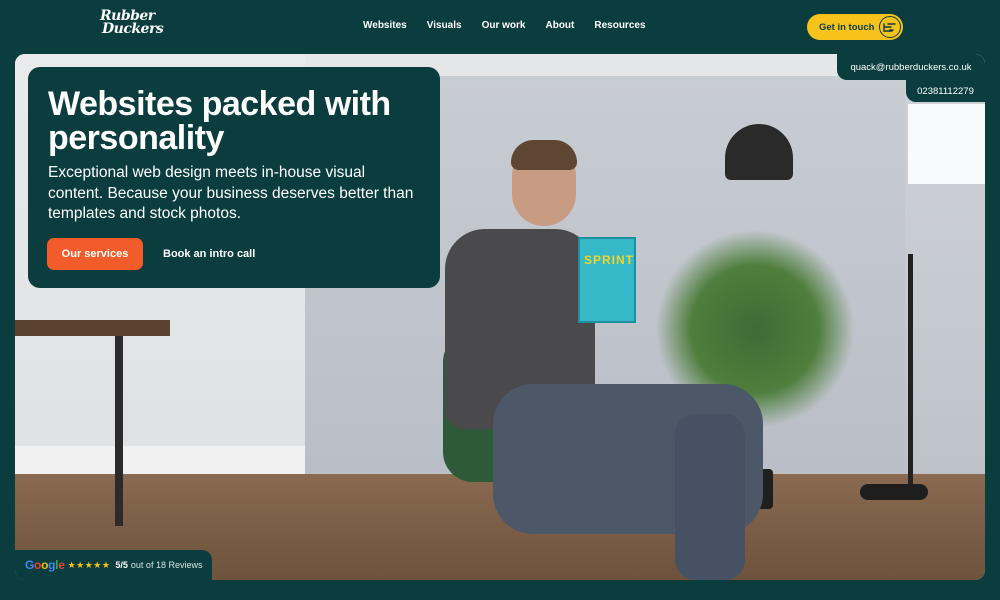  I want to click on book-intro-call-link: Book an intro call, so click(209, 254).